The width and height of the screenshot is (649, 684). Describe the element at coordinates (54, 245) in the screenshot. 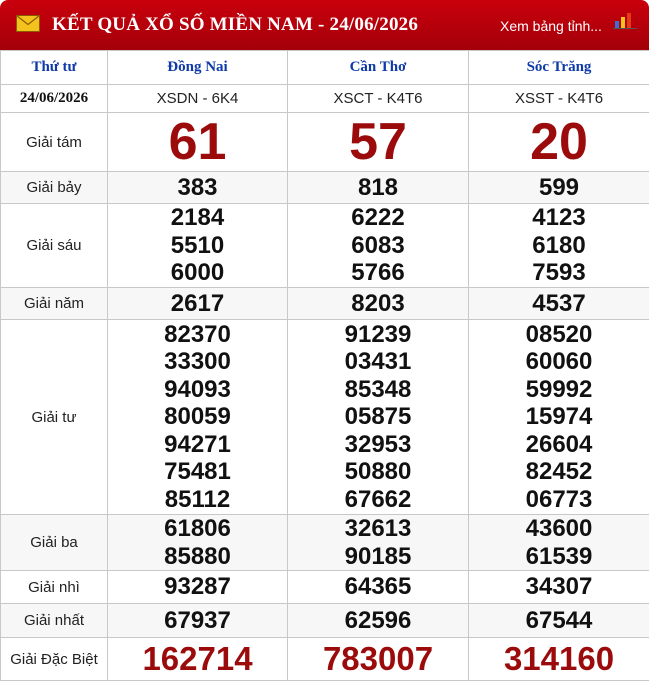

I see `prize-label: Giải sáu` at that location.